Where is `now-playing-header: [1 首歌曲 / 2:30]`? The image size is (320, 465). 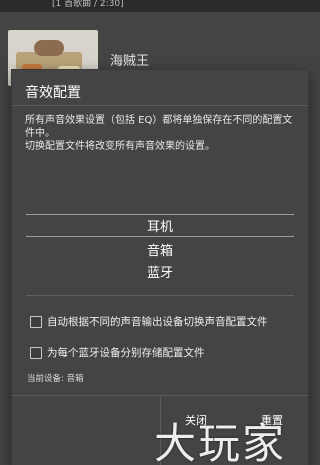
now-playing-header: [1 首歌曲 / 2:30] is located at coordinates (160, 6).